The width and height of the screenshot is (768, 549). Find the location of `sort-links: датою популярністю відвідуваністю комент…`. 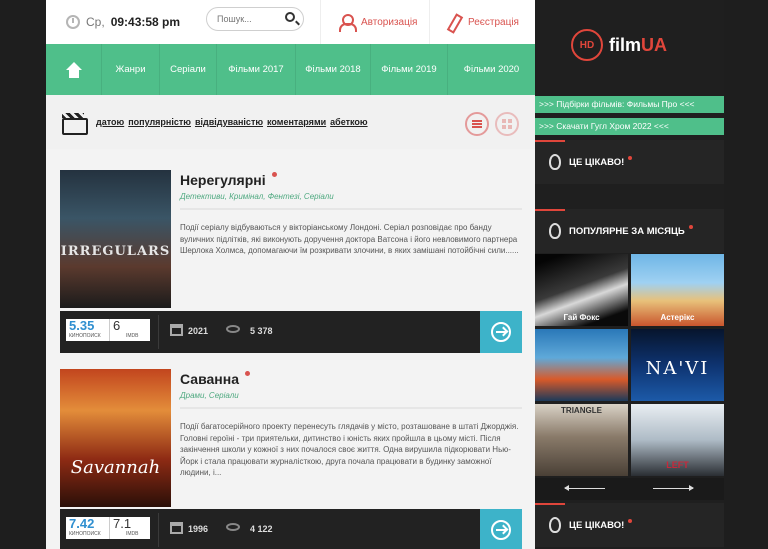

sort-links: датою популярністю відвідуваністю комент… is located at coordinates (232, 122).